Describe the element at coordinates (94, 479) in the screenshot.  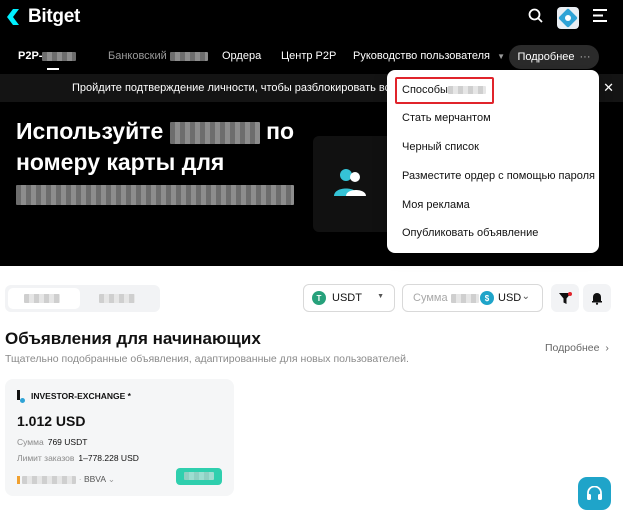
I see `payment-method: BBVA` at that location.